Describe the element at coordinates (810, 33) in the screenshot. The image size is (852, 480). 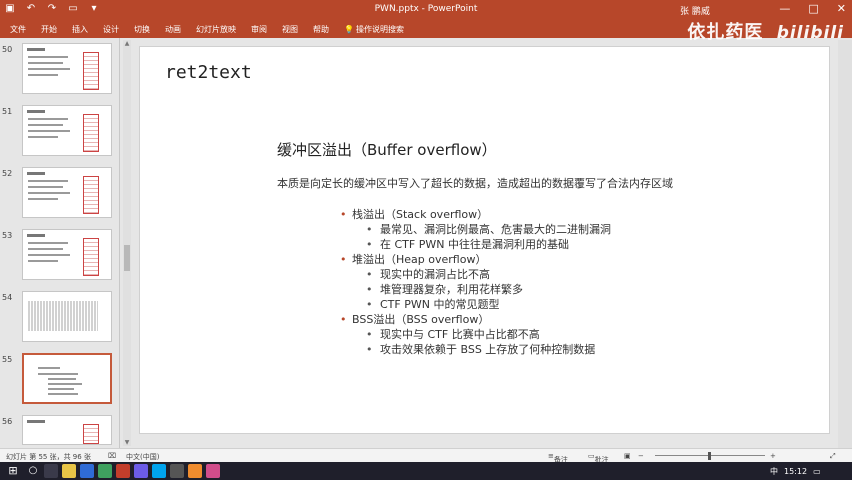
I see `bilibili-logo: bilibili` at that location.